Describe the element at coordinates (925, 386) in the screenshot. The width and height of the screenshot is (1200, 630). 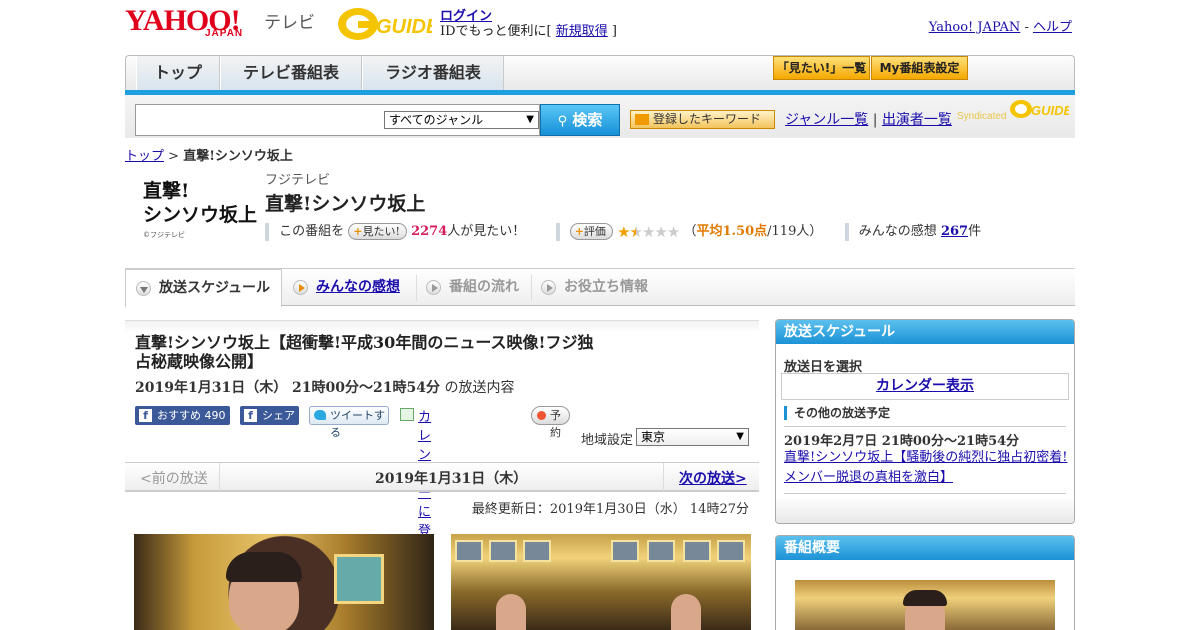
I see `calendar-view-button: カレンダー表示` at that location.